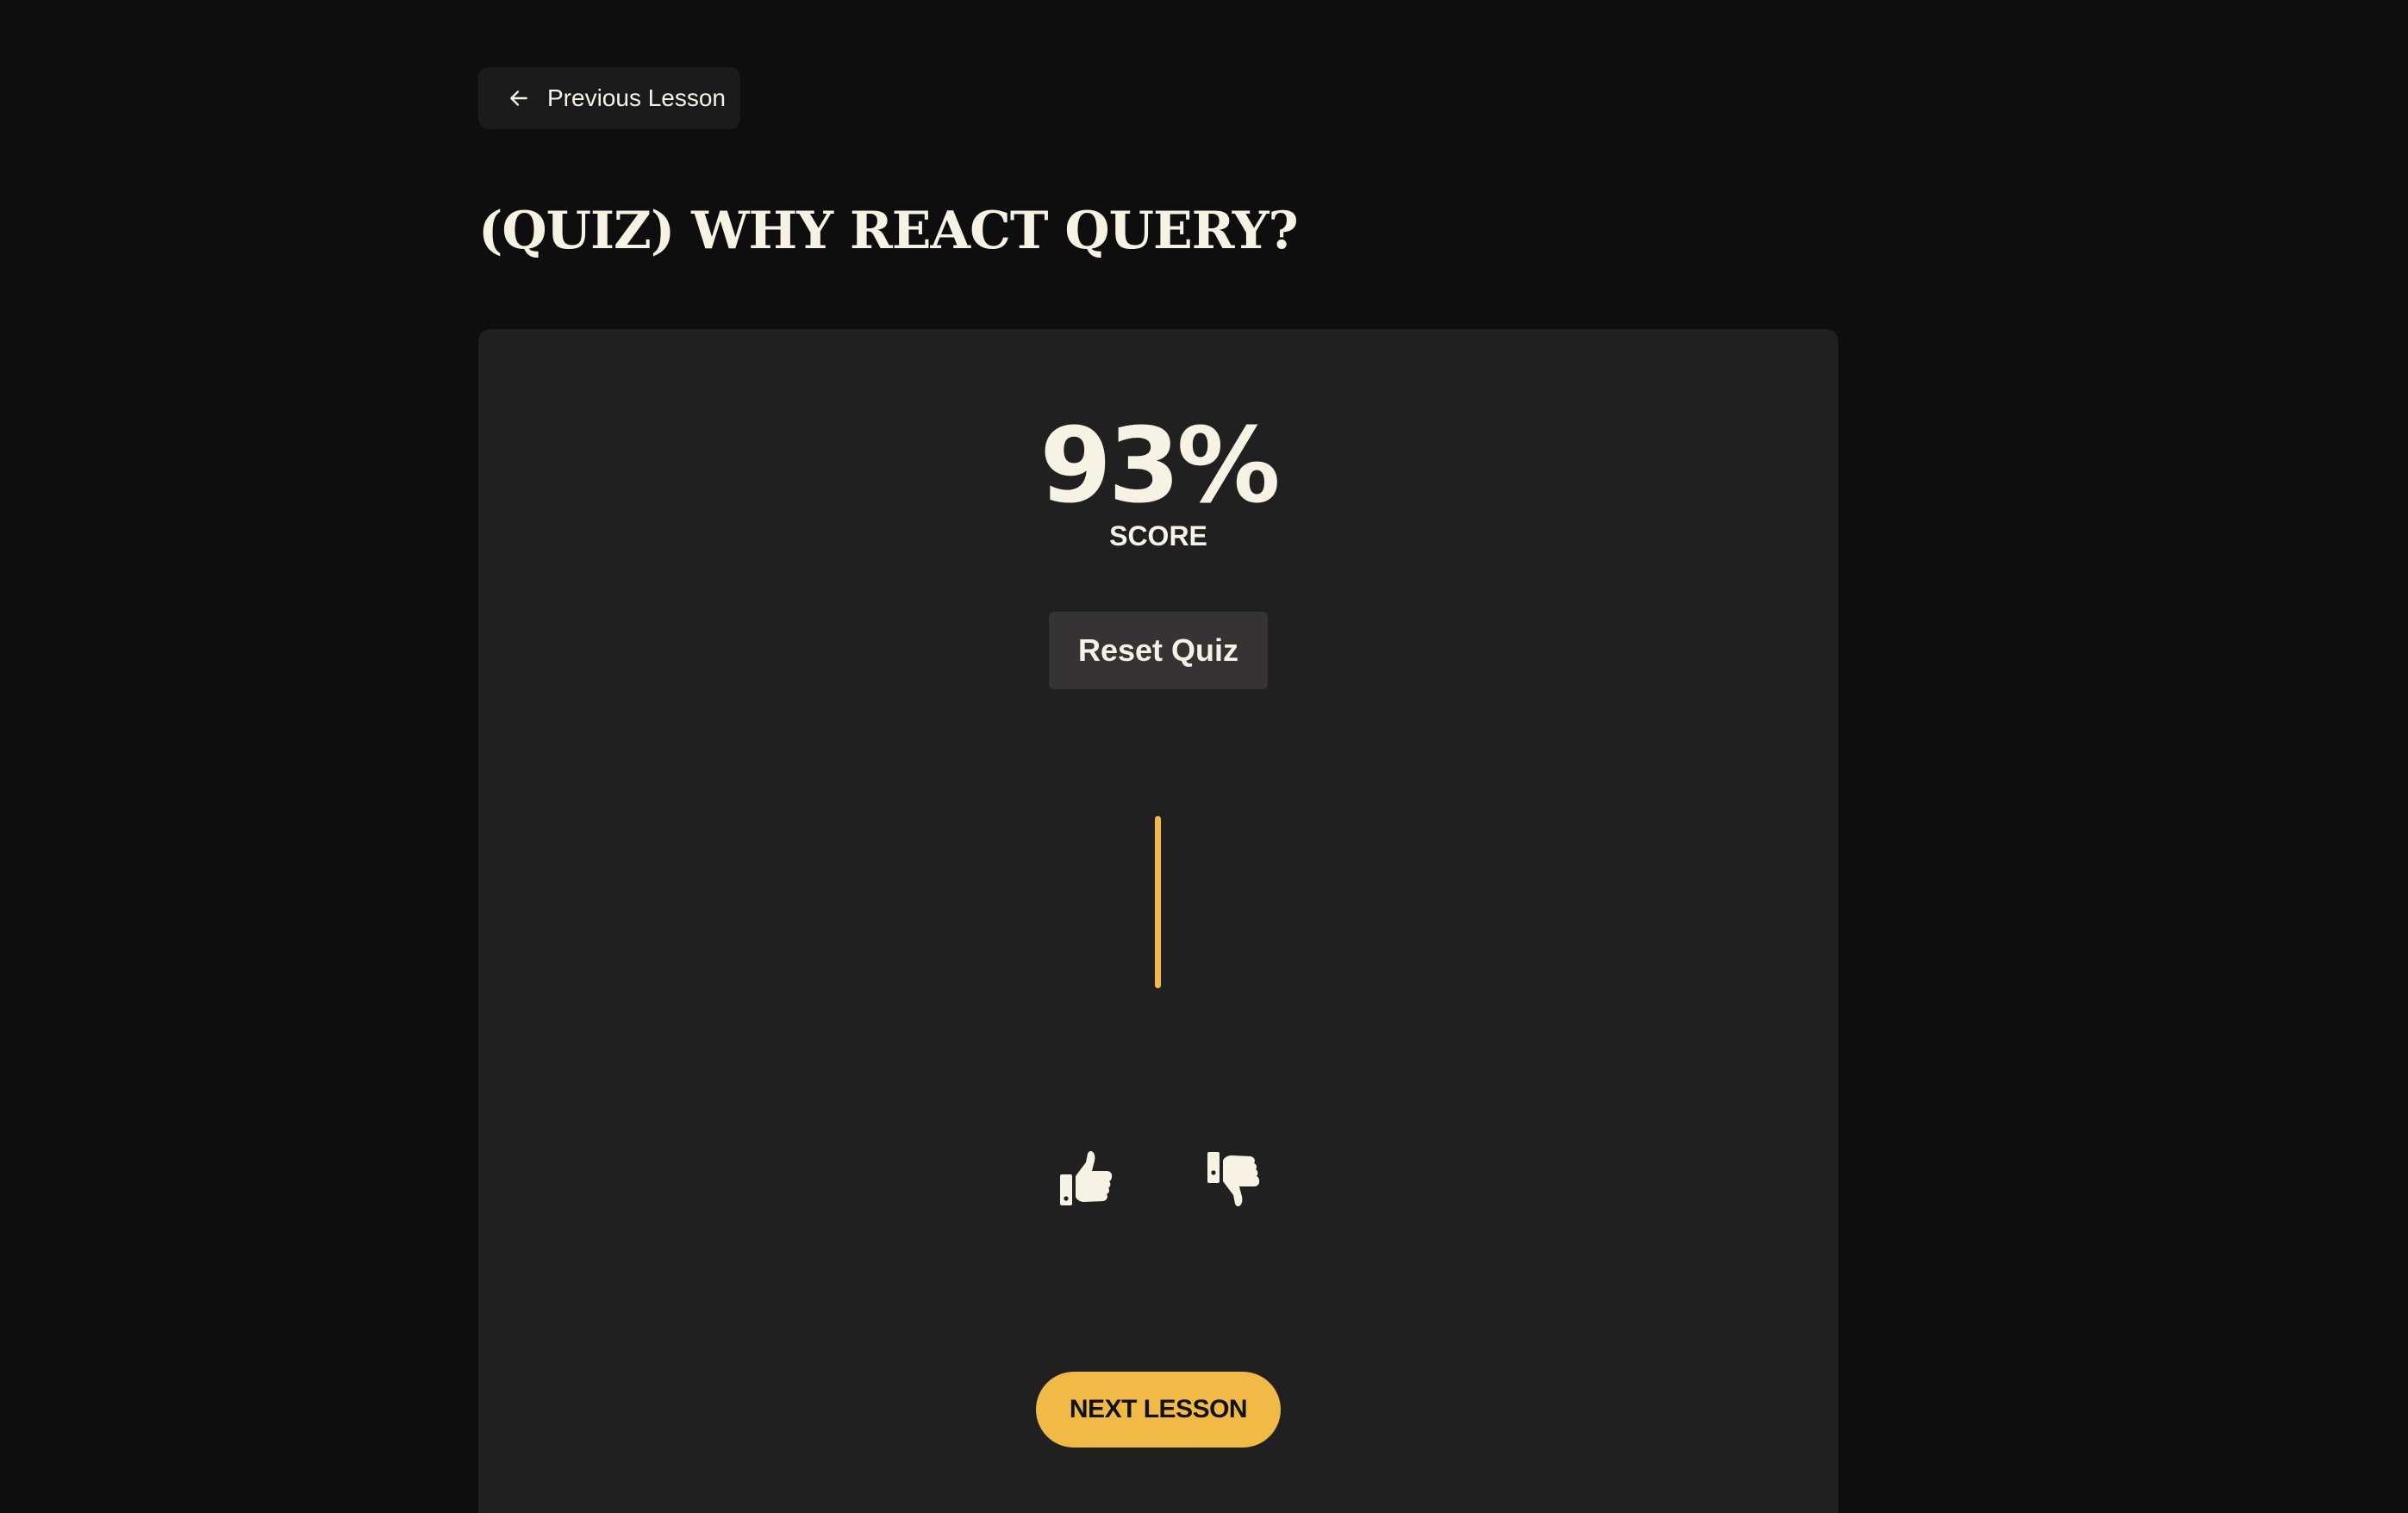  I want to click on previous-lesson-label: Previous Lesson, so click(637, 97).